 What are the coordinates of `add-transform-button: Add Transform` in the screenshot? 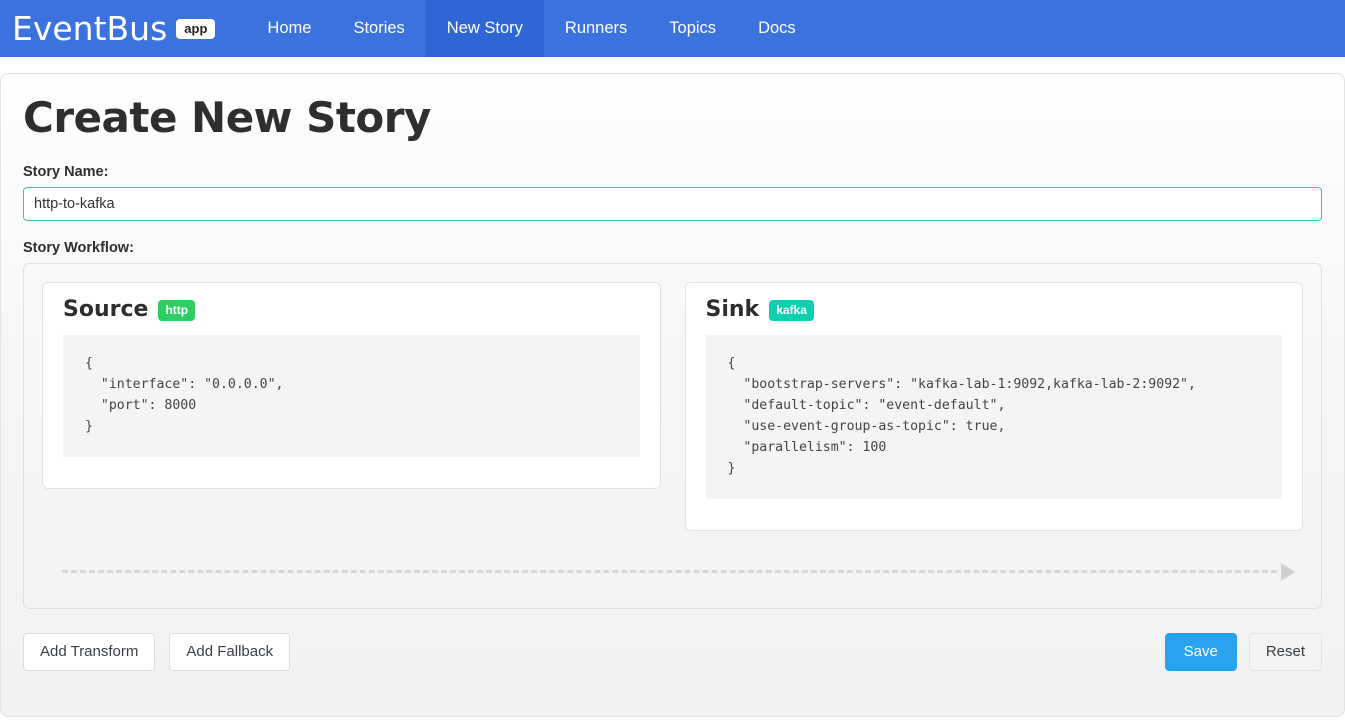 It's located at (89, 652).